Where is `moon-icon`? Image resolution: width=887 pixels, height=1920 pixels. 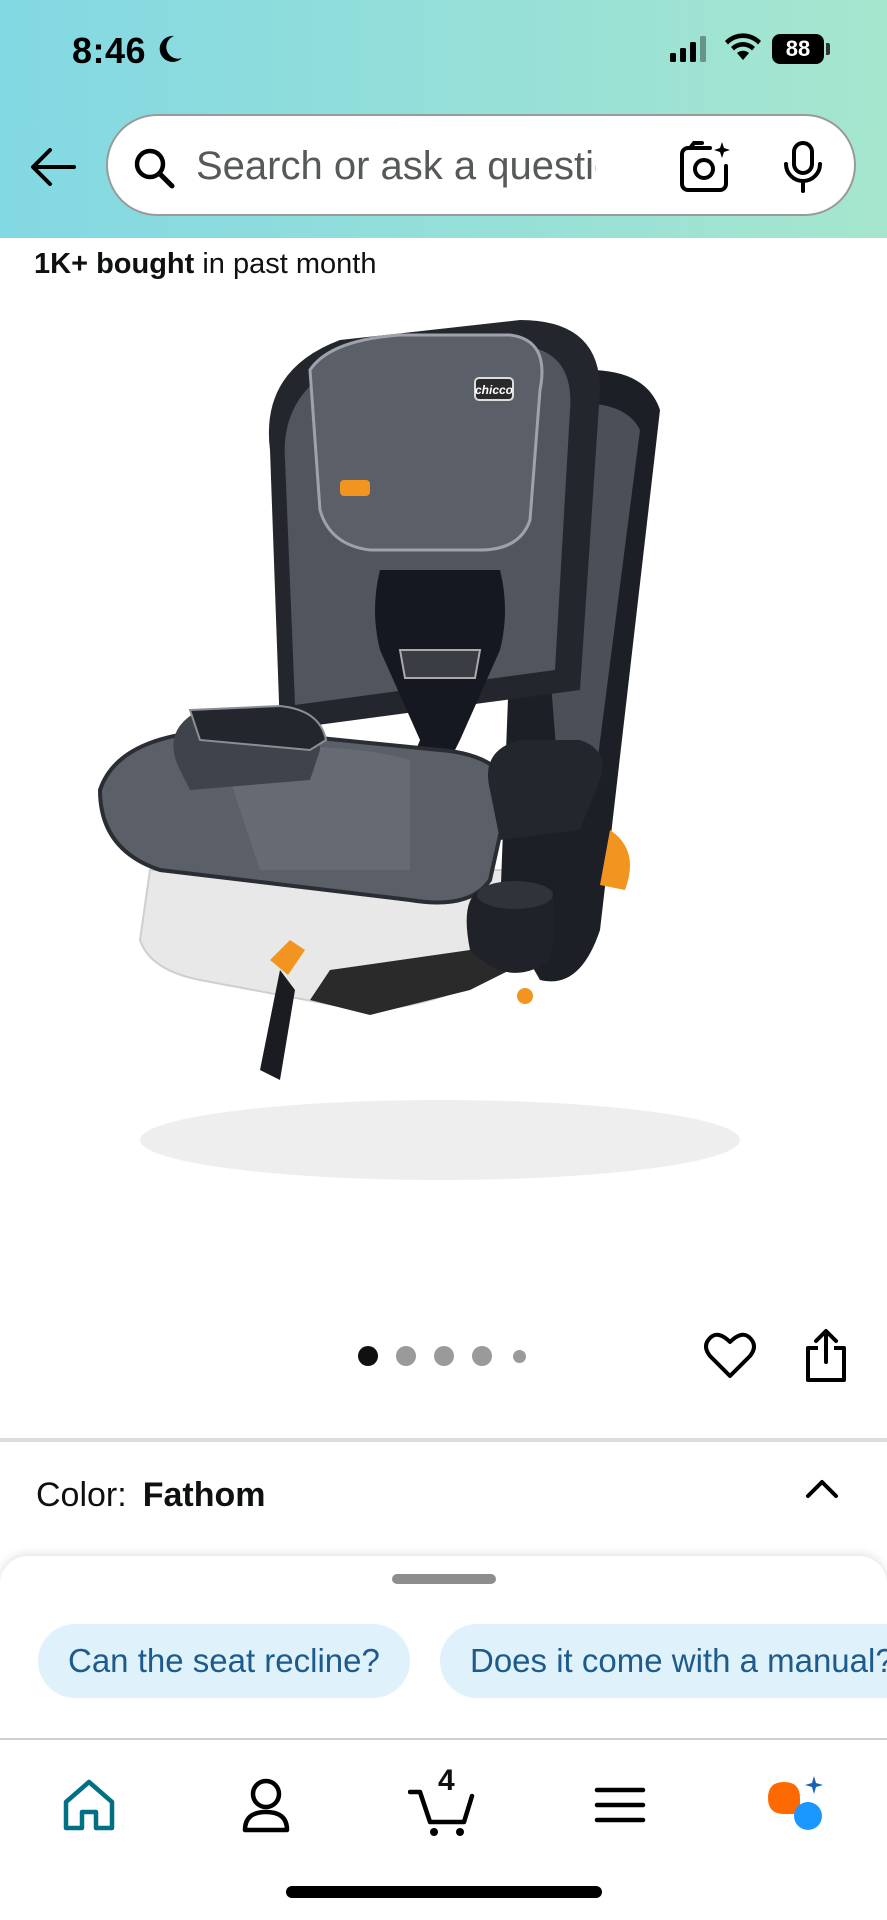 moon-icon is located at coordinates (170, 48).